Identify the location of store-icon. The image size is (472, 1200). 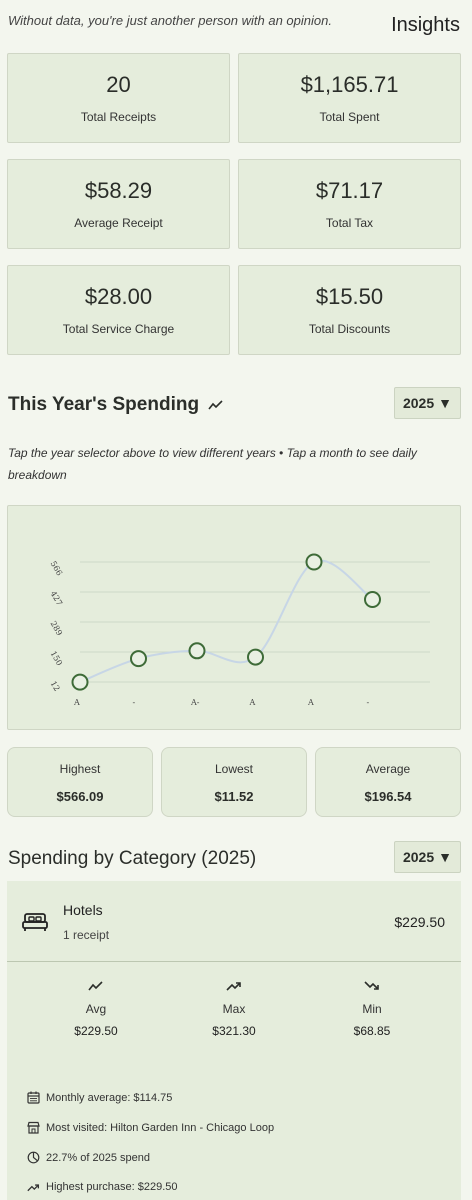
(33, 1127).